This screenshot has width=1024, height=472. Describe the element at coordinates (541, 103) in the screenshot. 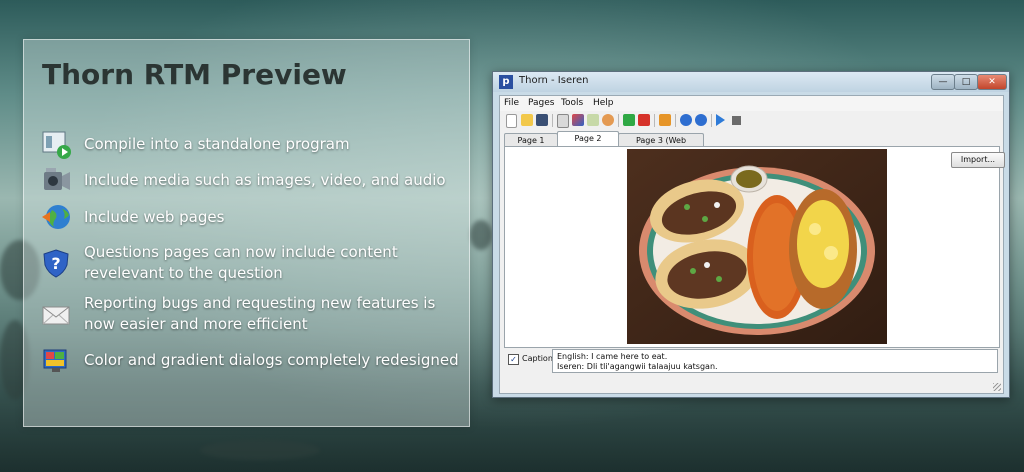

I see `menu-pages: Pages` at that location.